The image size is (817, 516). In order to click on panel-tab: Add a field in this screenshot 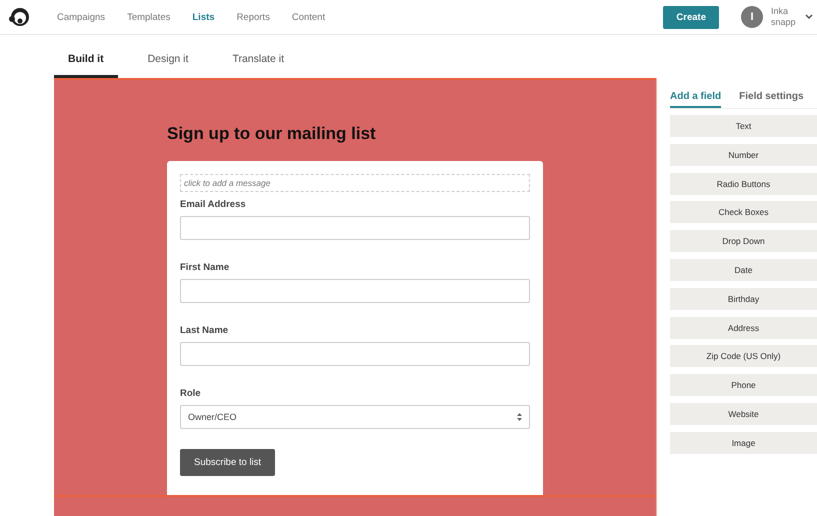, I will do `click(696, 99)`.